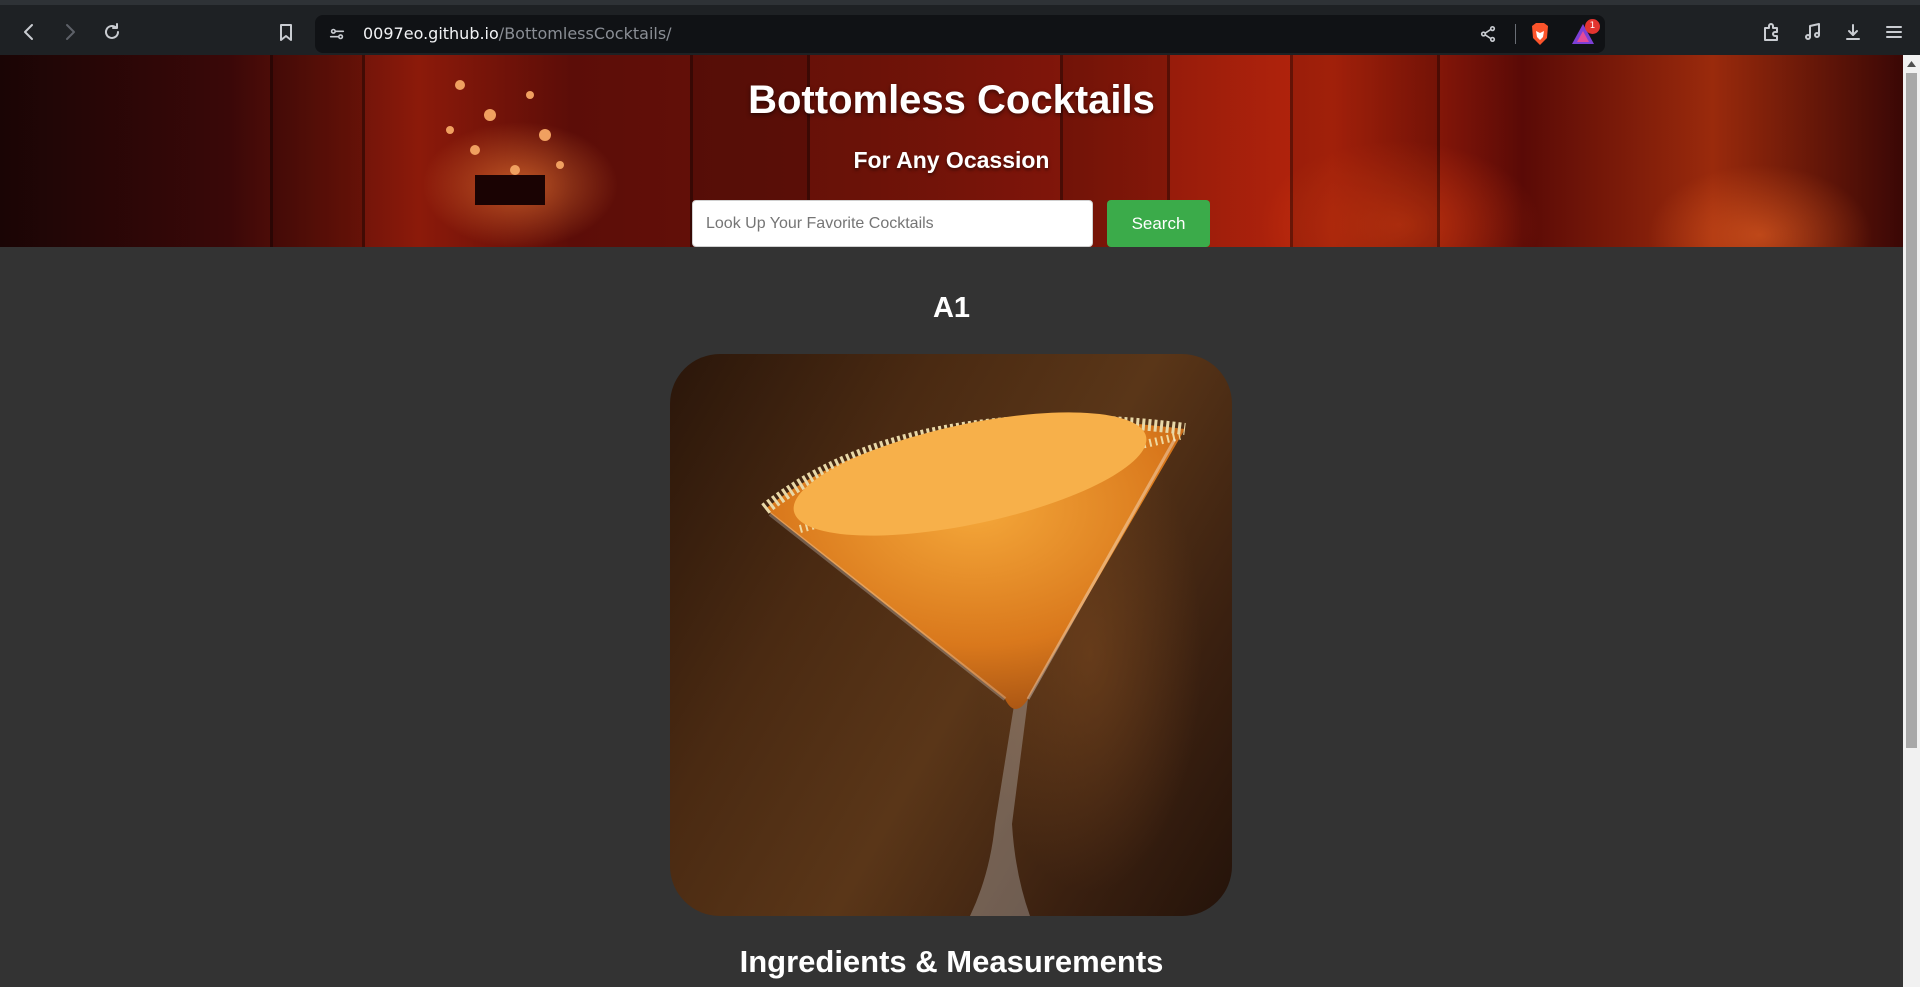 The height and width of the screenshot is (987, 1920). What do you see at coordinates (1894, 32) in the screenshot?
I see `menu-icon` at bounding box center [1894, 32].